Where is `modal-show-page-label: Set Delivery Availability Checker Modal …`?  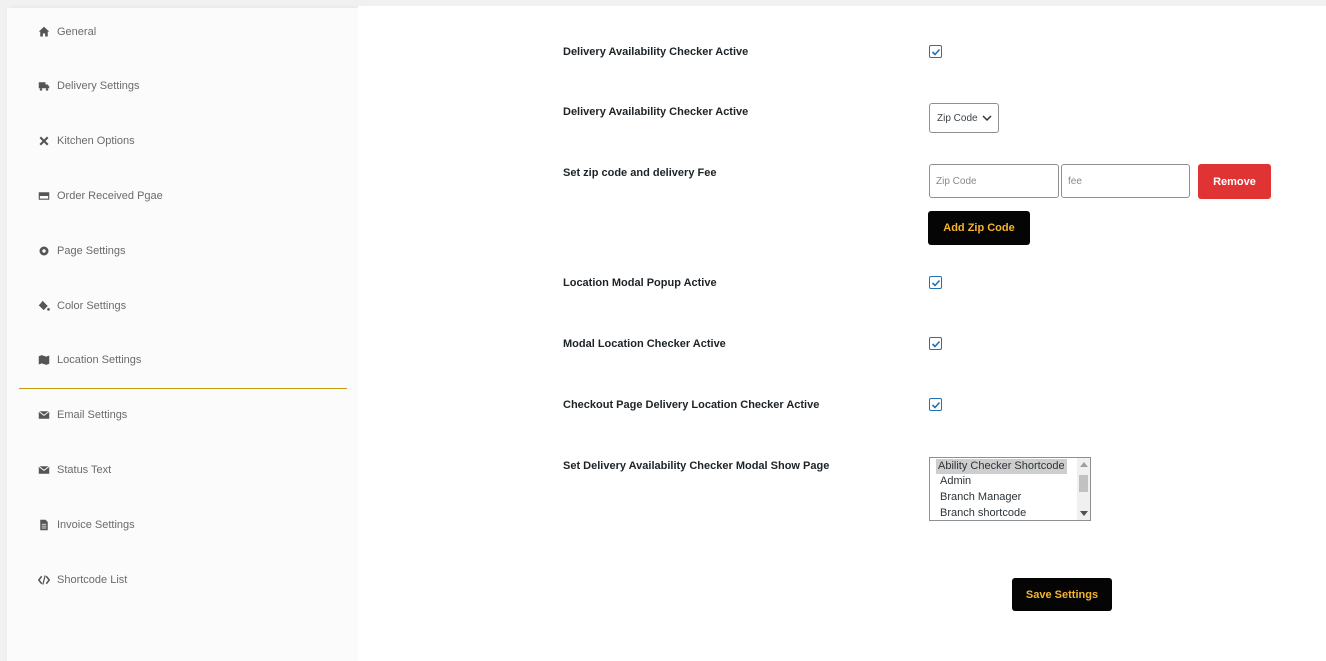 modal-show-page-label: Set Delivery Availability Checker Modal … is located at coordinates (696, 466).